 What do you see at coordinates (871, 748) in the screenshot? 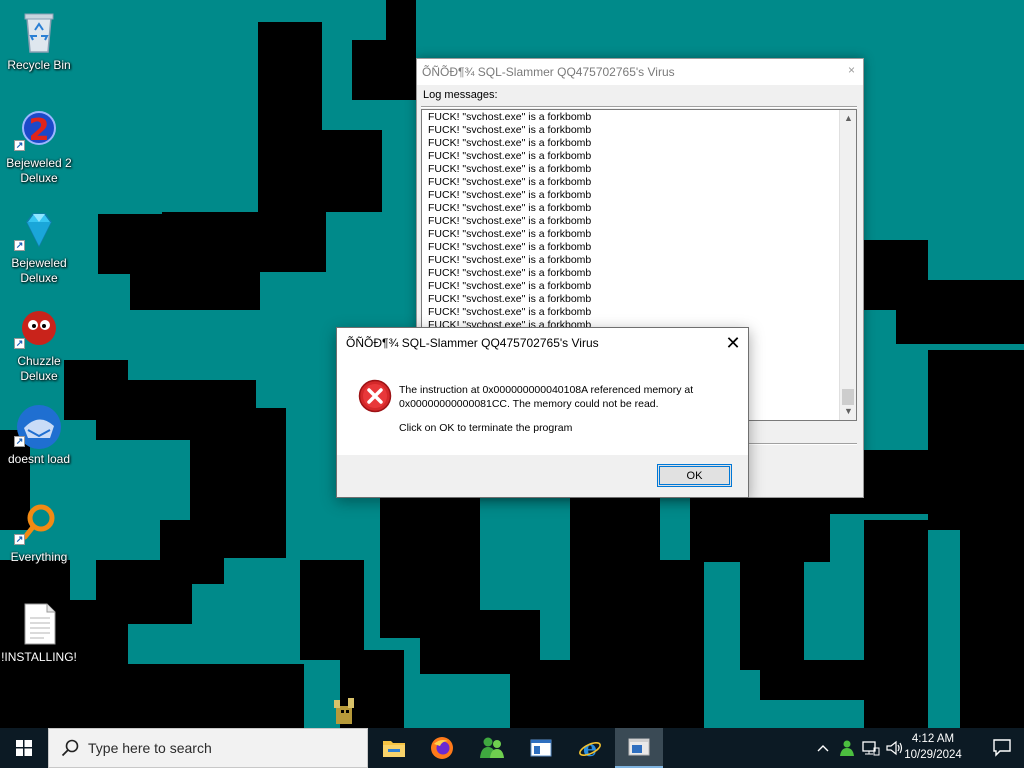
I see `tray-network-icon` at bounding box center [871, 748].